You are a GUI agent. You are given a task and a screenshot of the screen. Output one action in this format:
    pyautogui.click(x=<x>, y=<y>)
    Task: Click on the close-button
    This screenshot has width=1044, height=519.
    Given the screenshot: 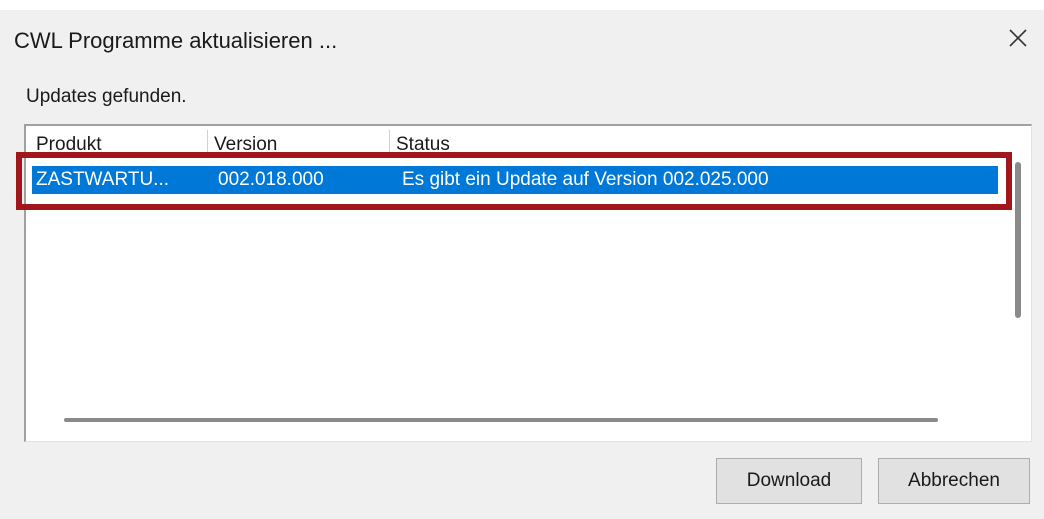 What is the action you would take?
    pyautogui.click(x=1018, y=38)
    